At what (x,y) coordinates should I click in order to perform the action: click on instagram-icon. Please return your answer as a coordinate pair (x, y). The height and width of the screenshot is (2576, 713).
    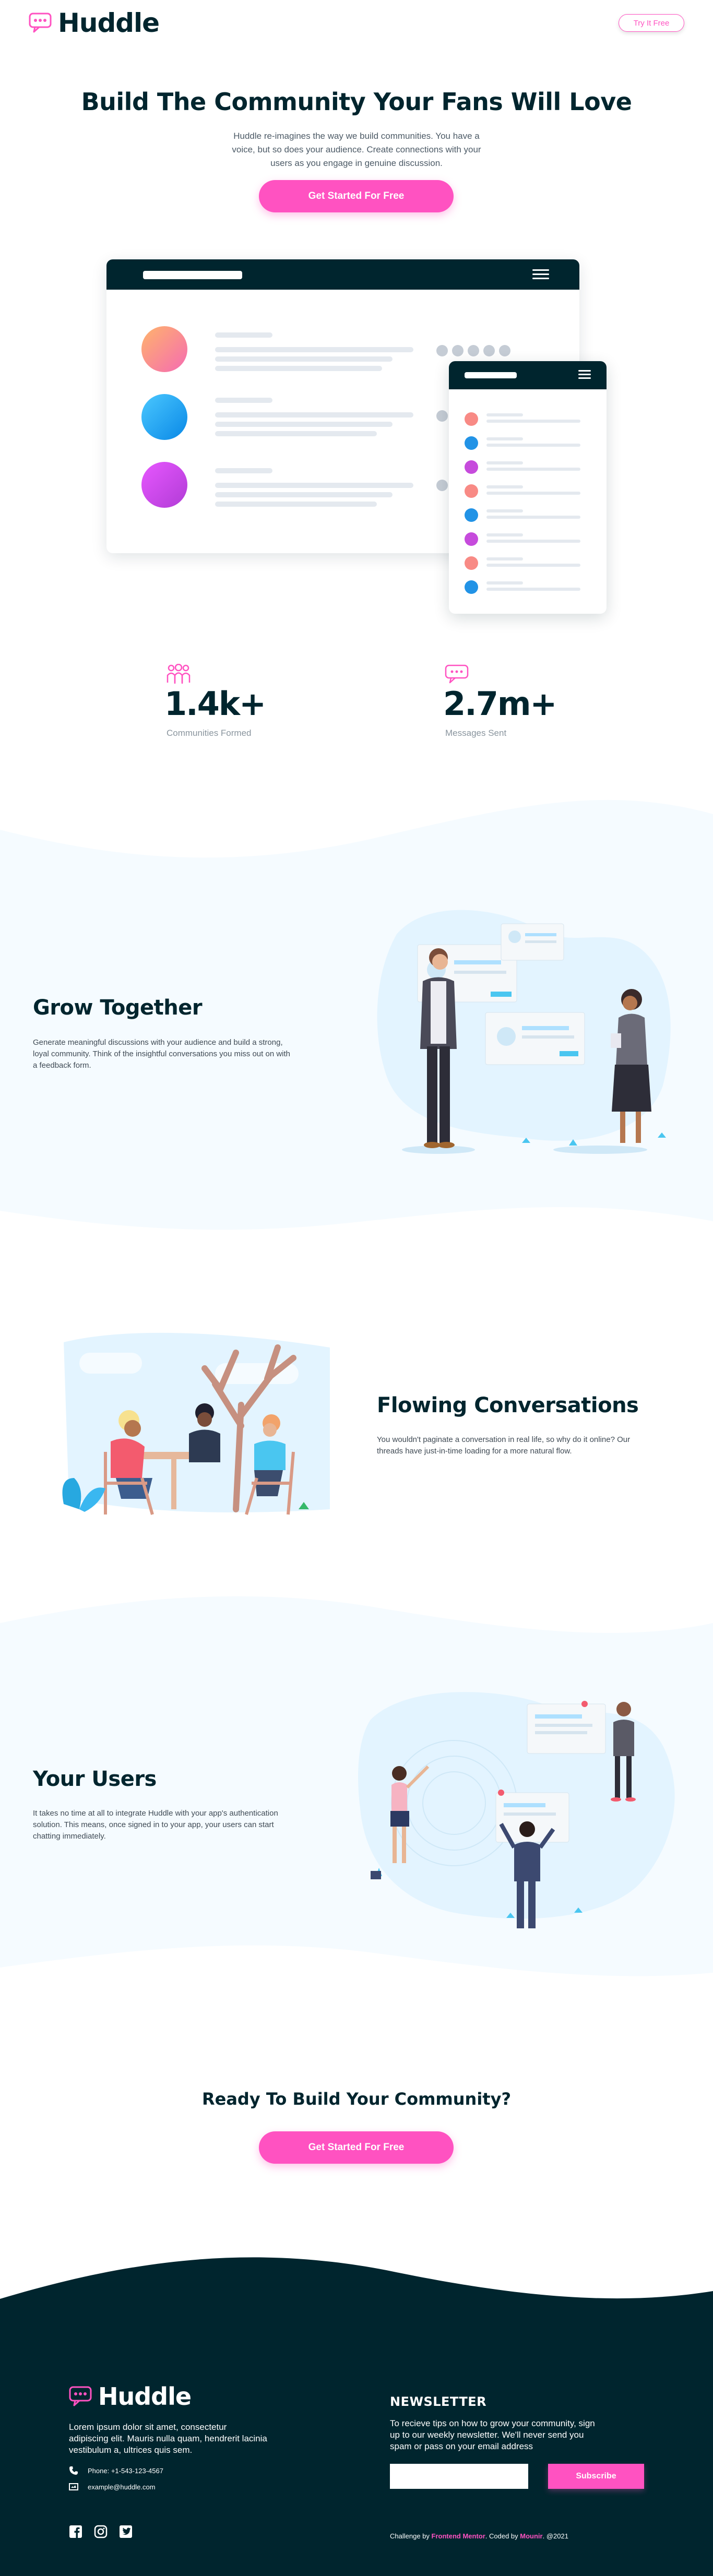
    Looking at the image, I should click on (101, 2532).